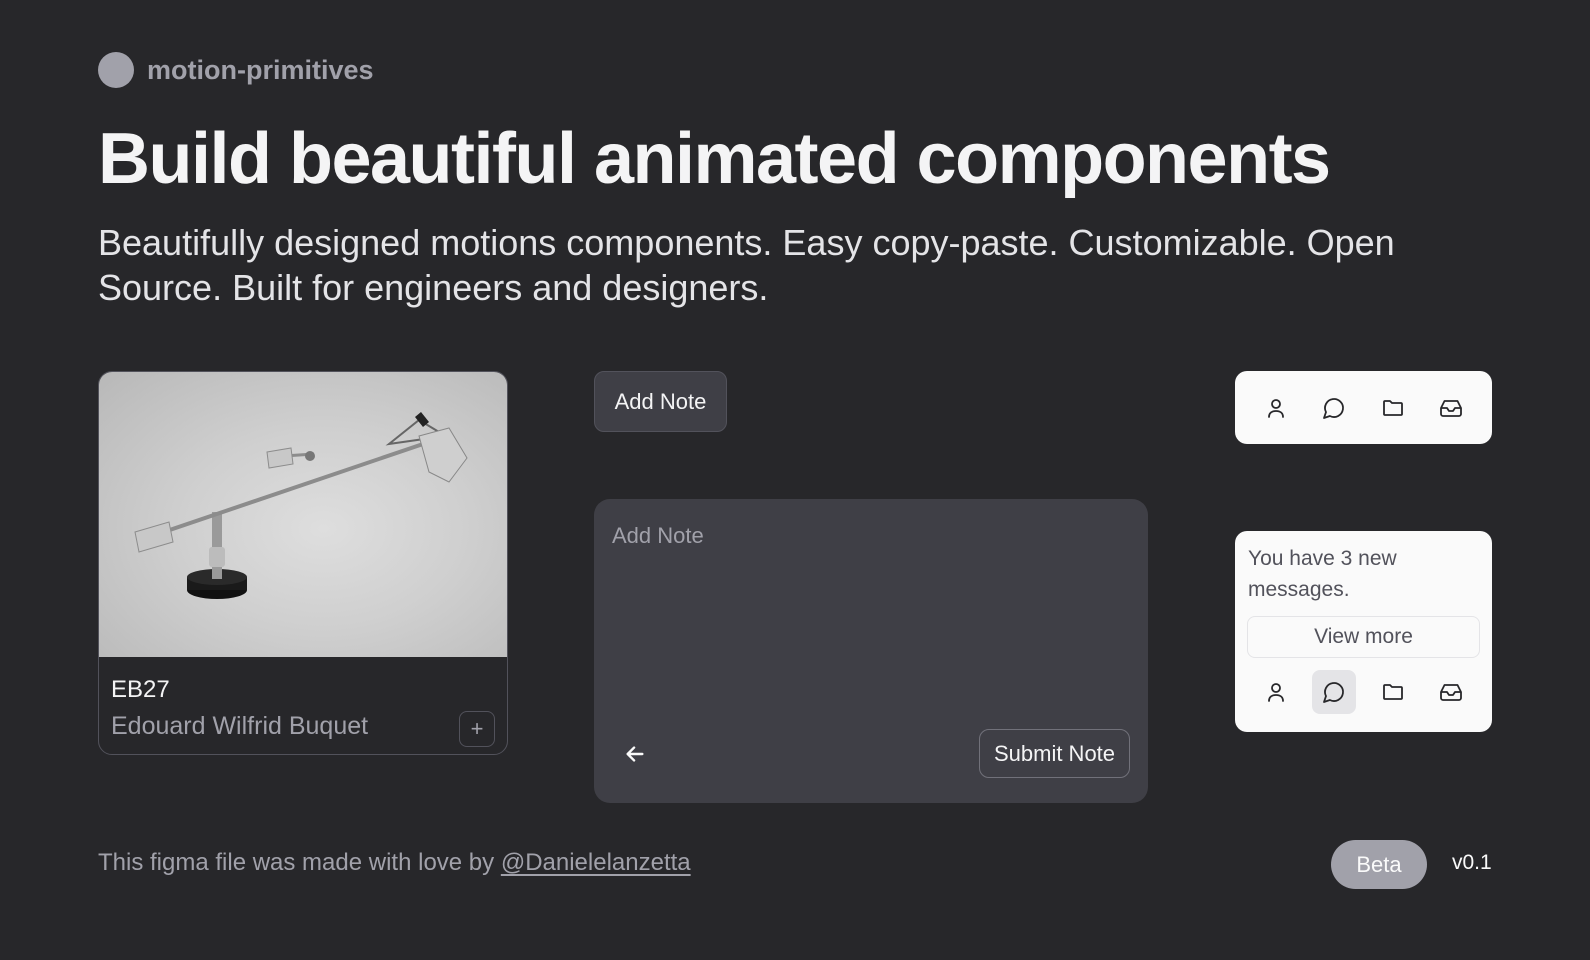 The image size is (1590, 960). Describe the element at coordinates (1054, 753) in the screenshot. I see `submit-note-button: Submit Note` at that location.